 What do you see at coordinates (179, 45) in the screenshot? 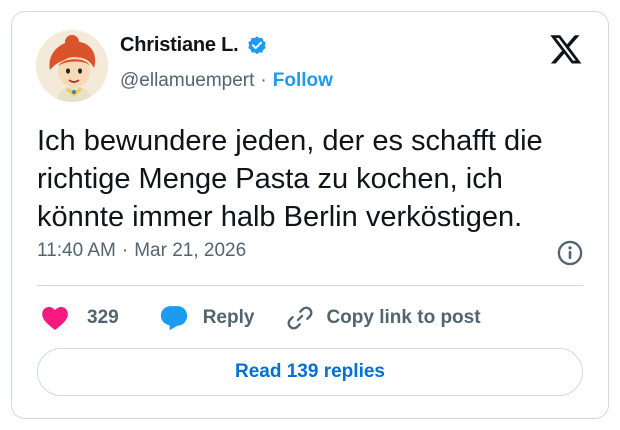
I see `author-display-name: Christiane L.` at bounding box center [179, 45].